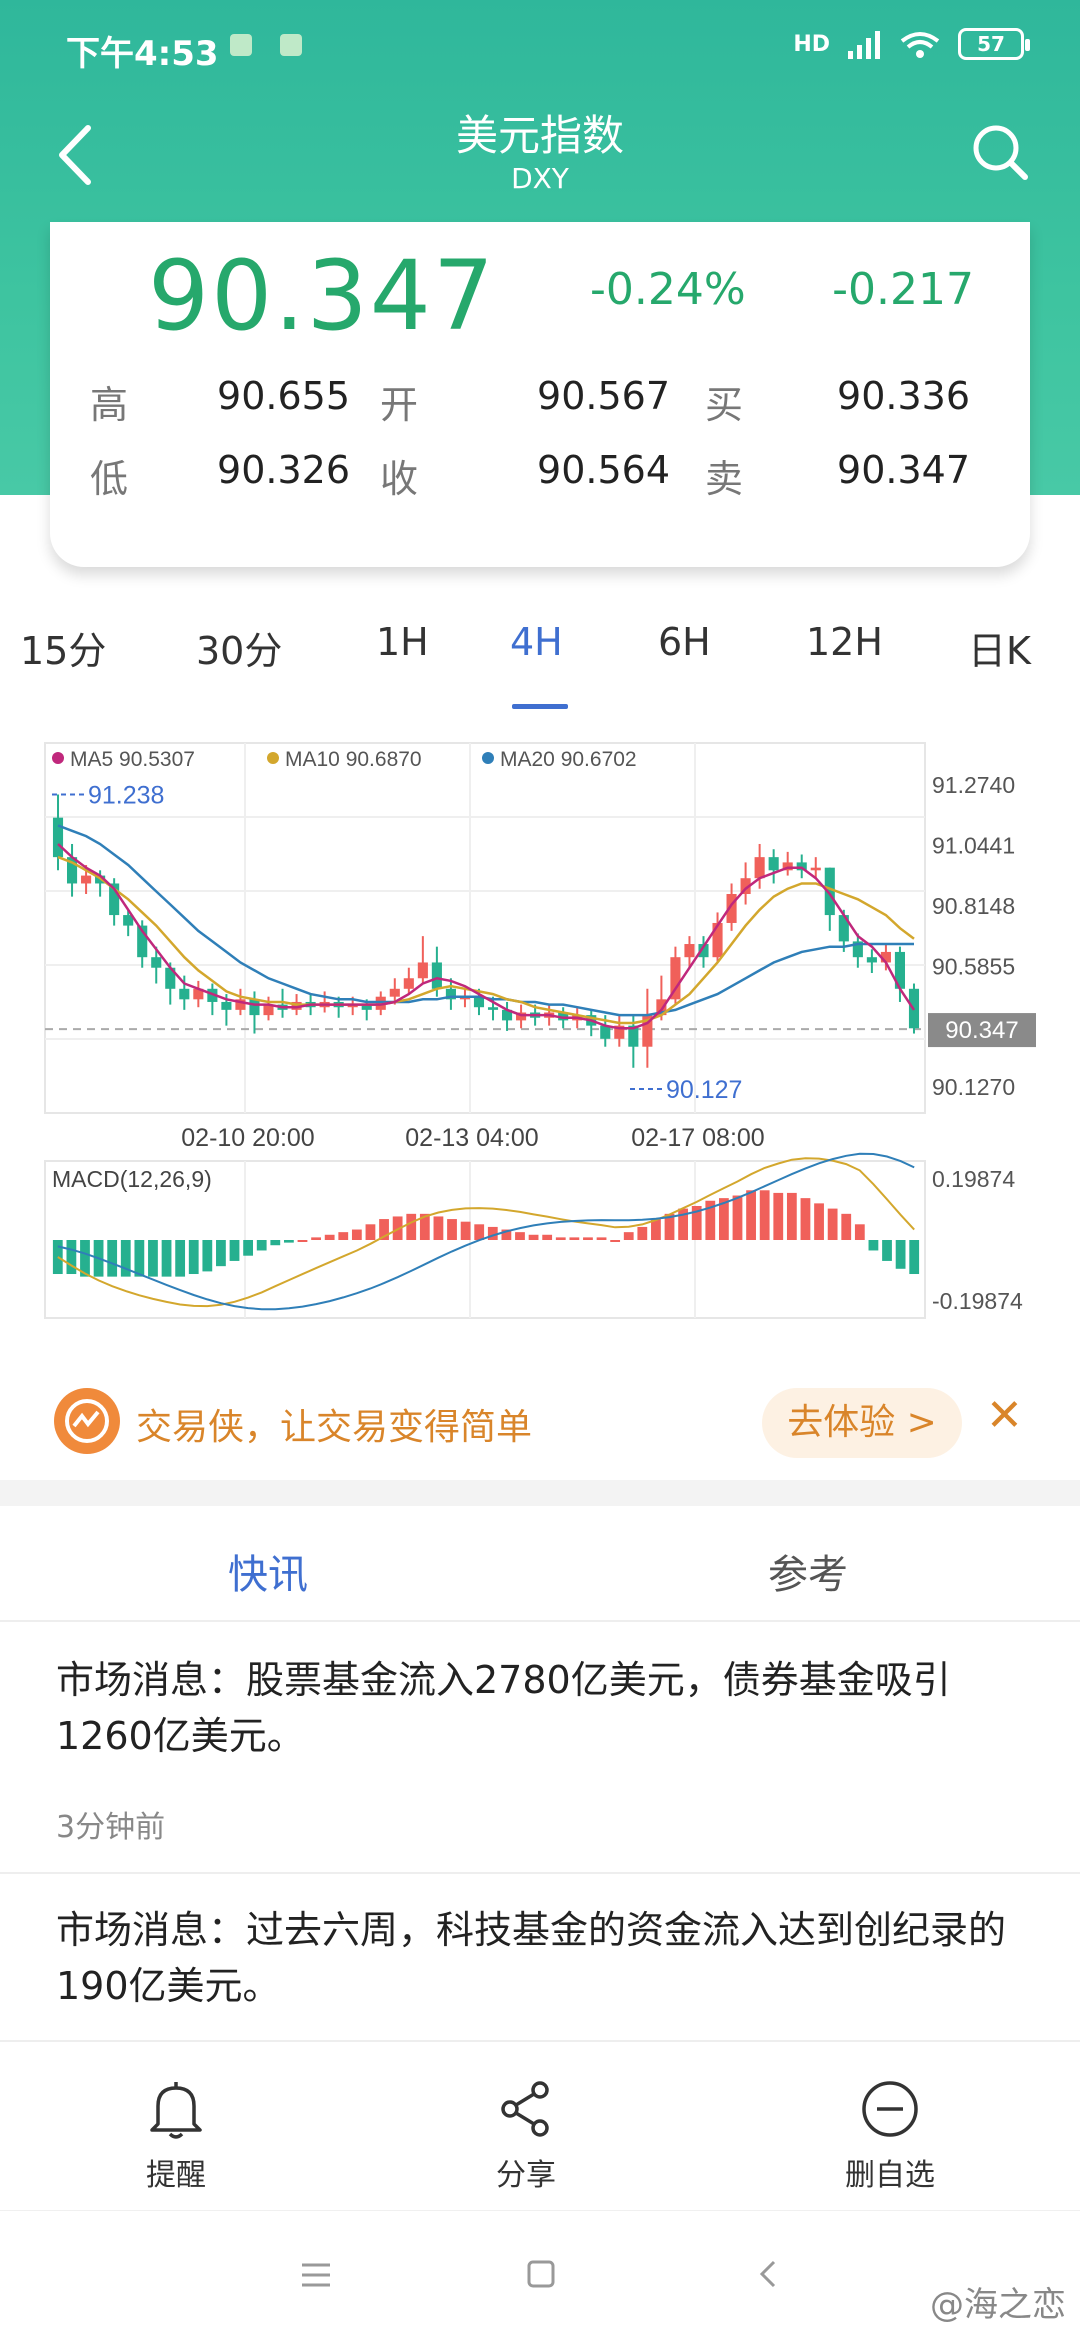  Describe the element at coordinates (724, 405) in the screenshot. I see `bid-label: 买` at that location.